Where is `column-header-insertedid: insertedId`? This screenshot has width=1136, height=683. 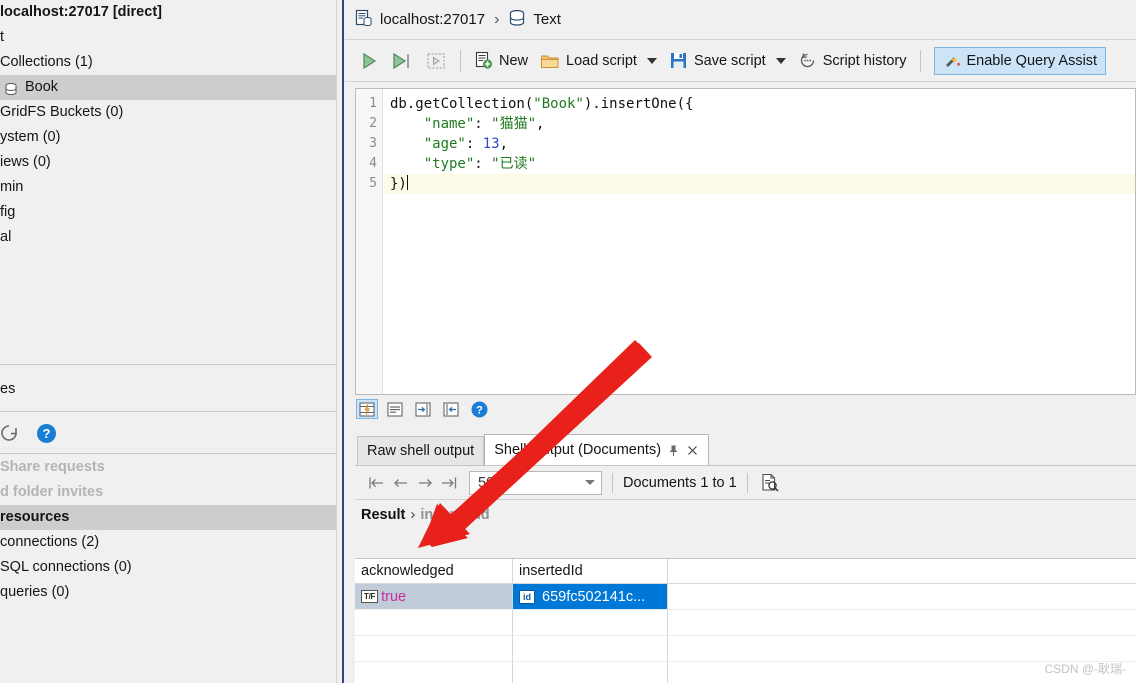
column-header-insertedid: insertedId is located at coordinates (590, 571).